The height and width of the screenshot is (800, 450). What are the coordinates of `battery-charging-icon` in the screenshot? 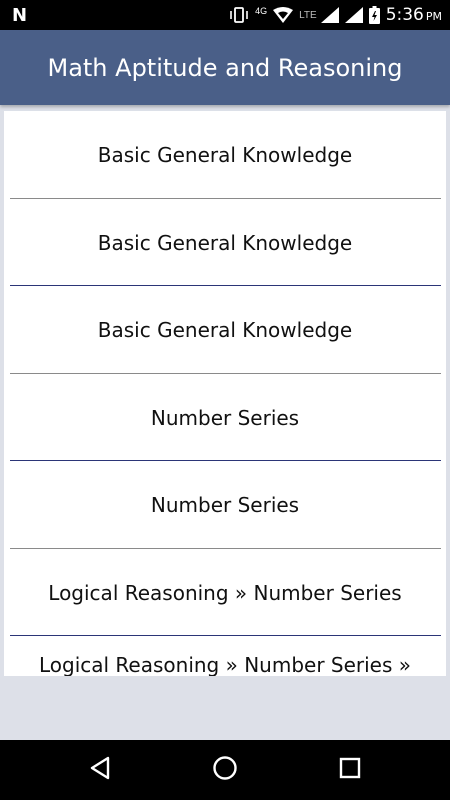 It's located at (374, 15).